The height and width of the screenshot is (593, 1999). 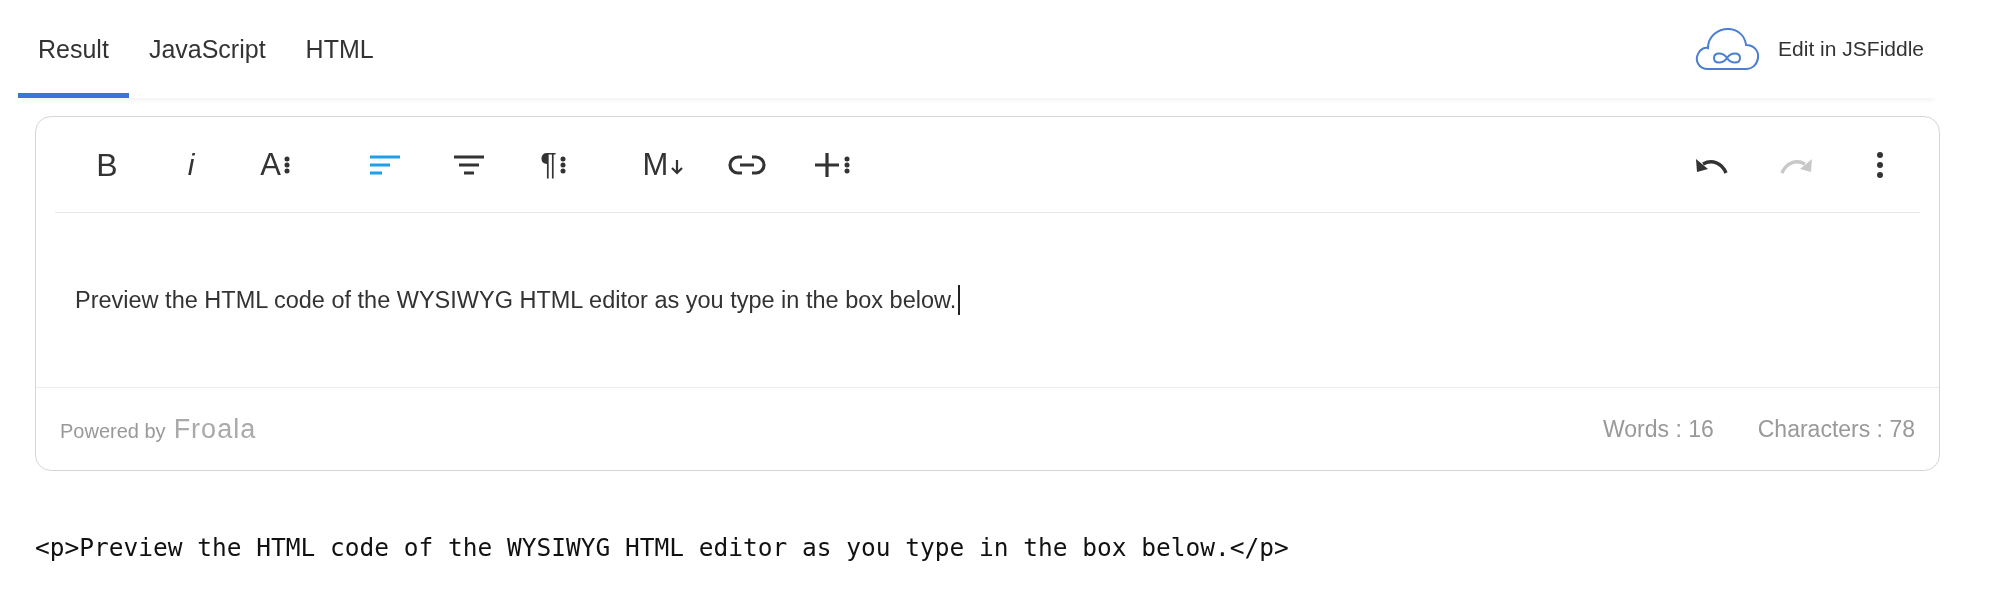 What do you see at coordinates (826, 164) in the screenshot?
I see `plus-icon` at bounding box center [826, 164].